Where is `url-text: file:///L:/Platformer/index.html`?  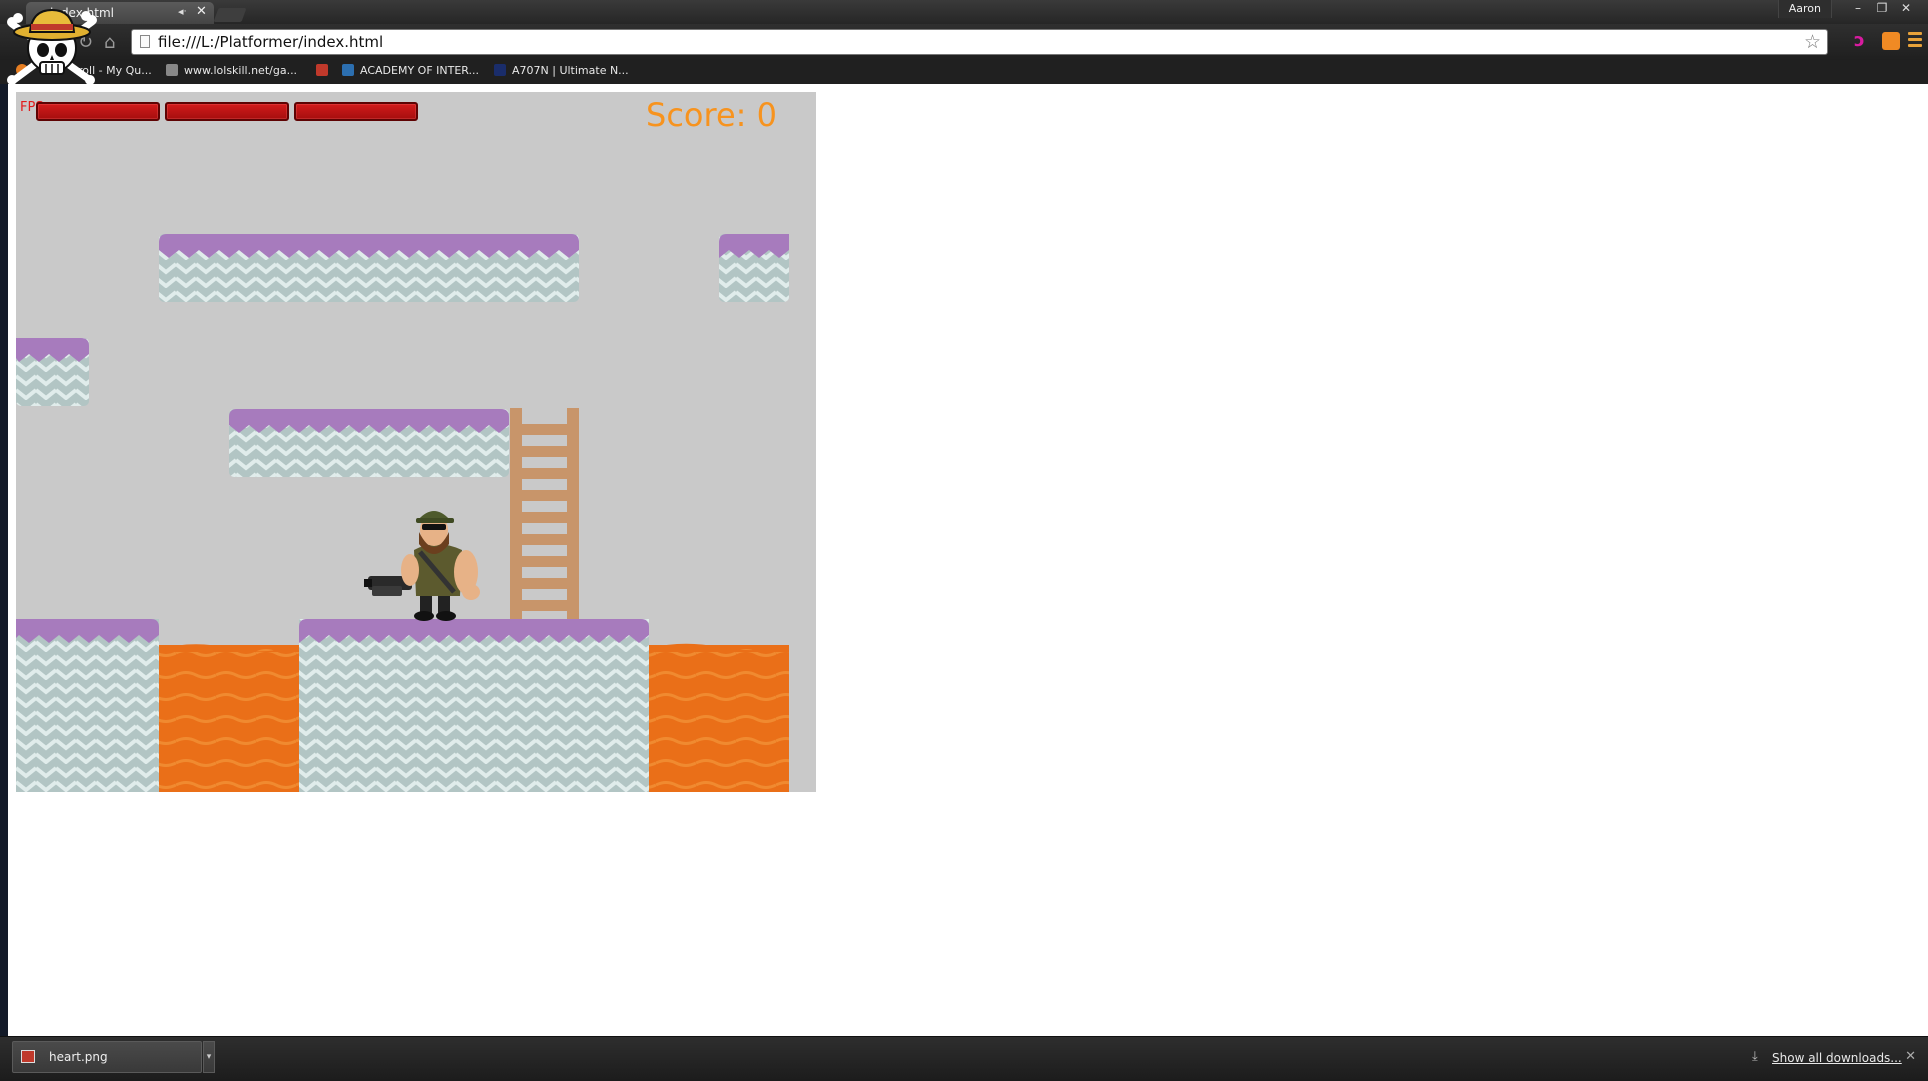
url-text: file:///L:/Platformer/index.html is located at coordinates (270, 42).